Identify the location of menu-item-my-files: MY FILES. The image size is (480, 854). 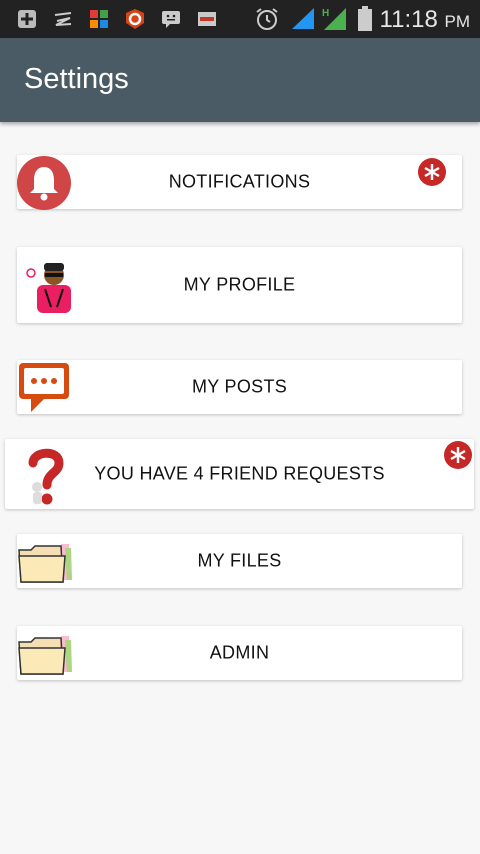
(239, 561).